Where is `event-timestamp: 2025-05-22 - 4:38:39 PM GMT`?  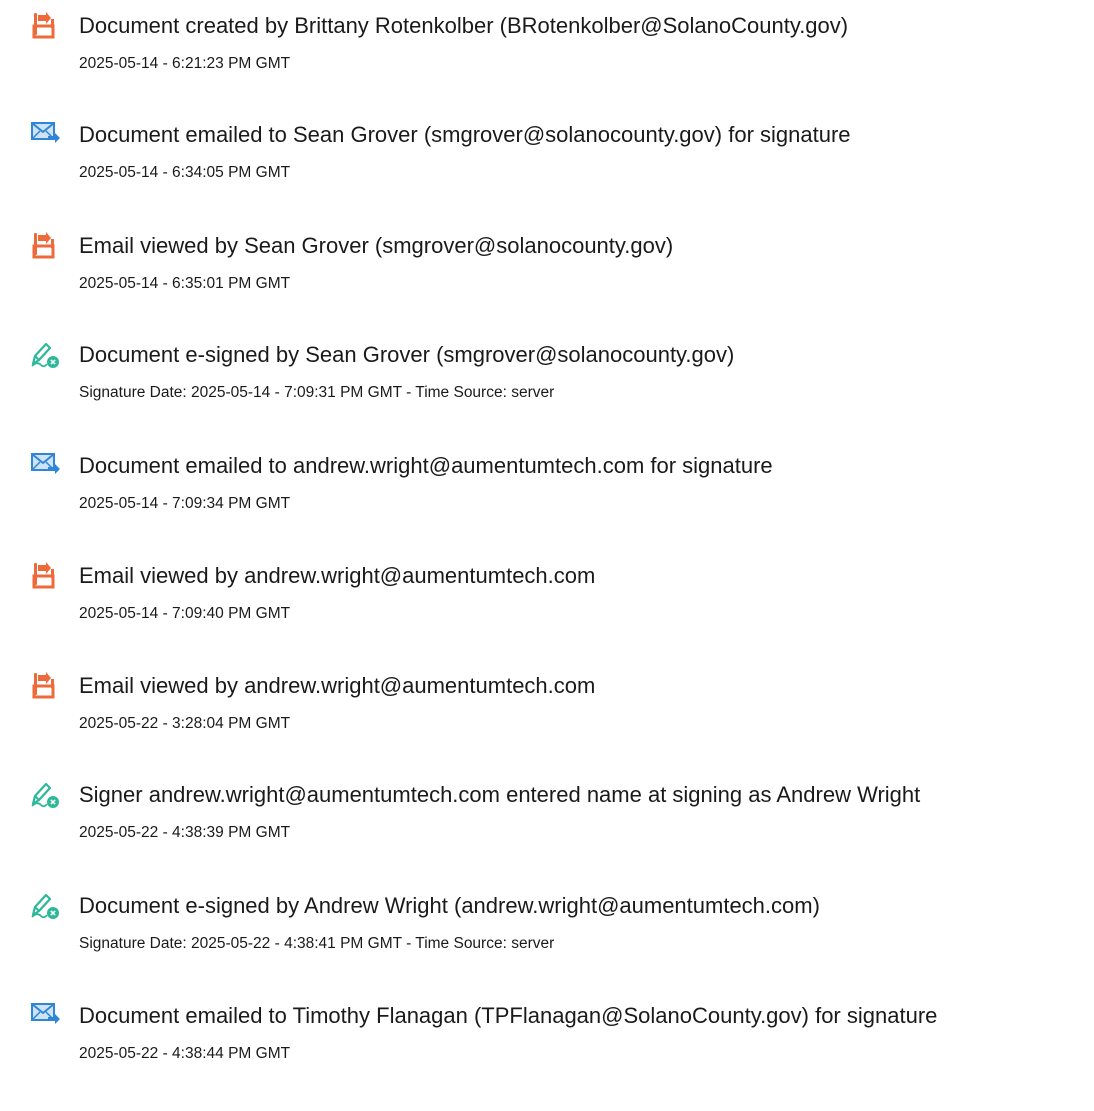
event-timestamp: 2025-05-22 - 4:38:39 PM GMT is located at coordinates (185, 832).